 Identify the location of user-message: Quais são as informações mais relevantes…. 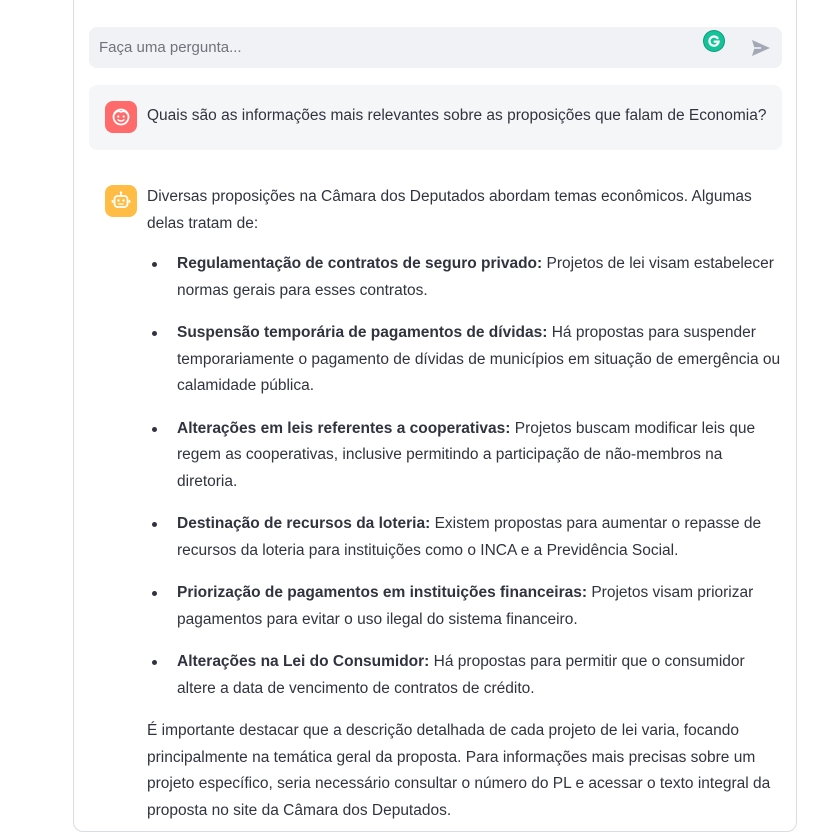
(435, 117).